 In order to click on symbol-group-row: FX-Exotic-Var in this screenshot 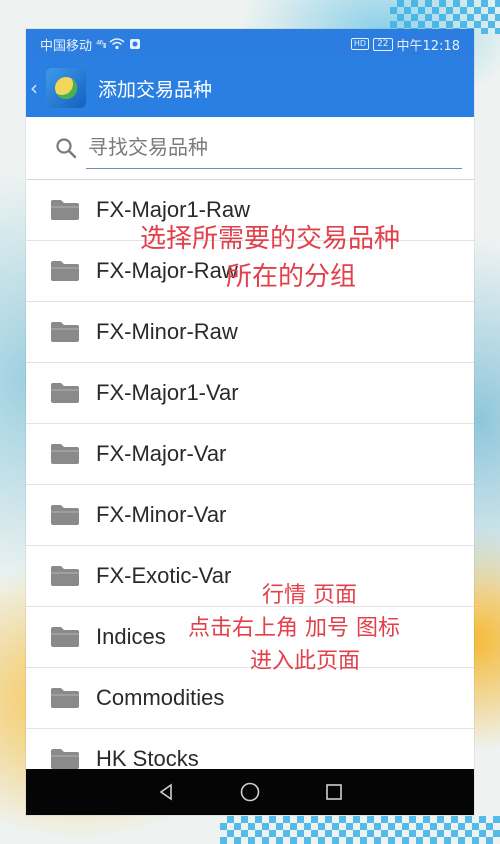, I will do `click(250, 576)`.